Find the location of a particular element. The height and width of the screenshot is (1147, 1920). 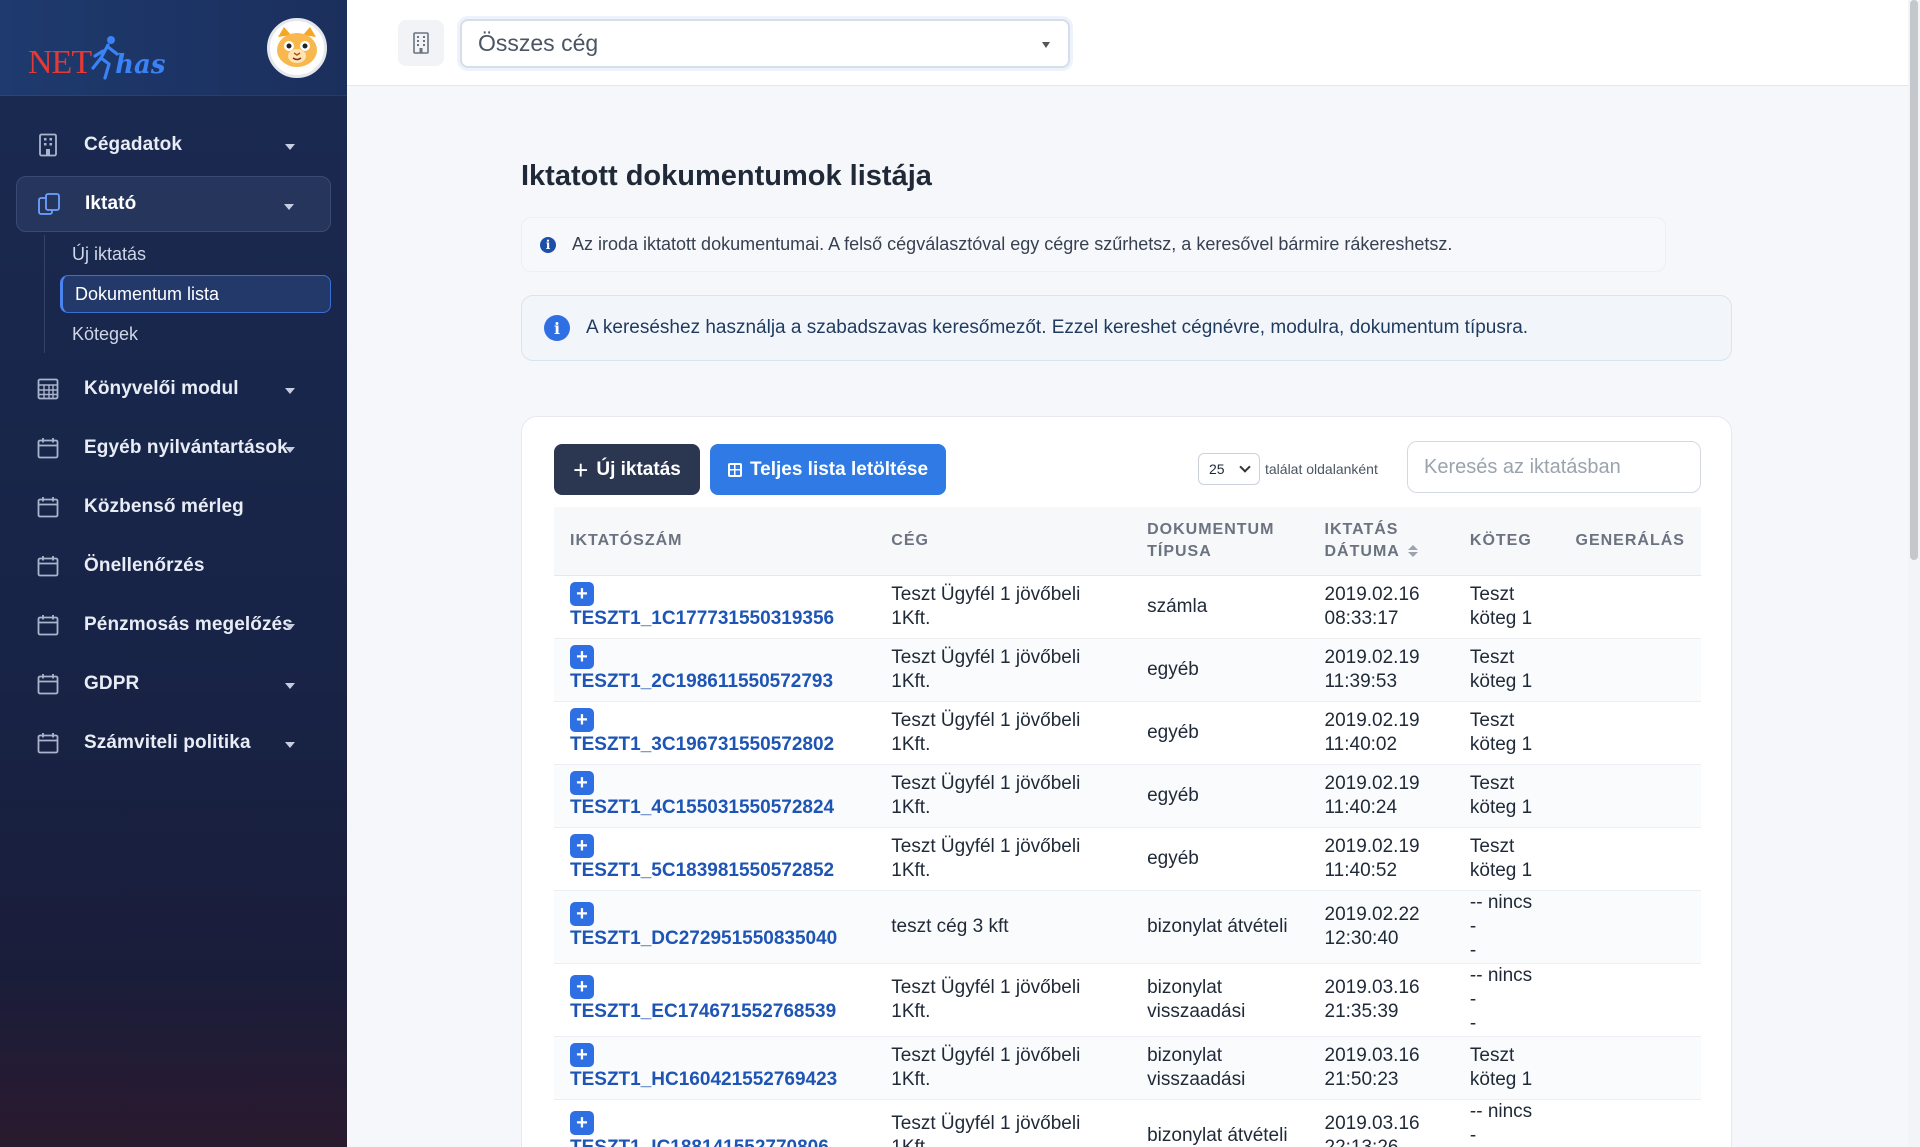

cell-doctype: számla is located at coordinates (1220, 607).